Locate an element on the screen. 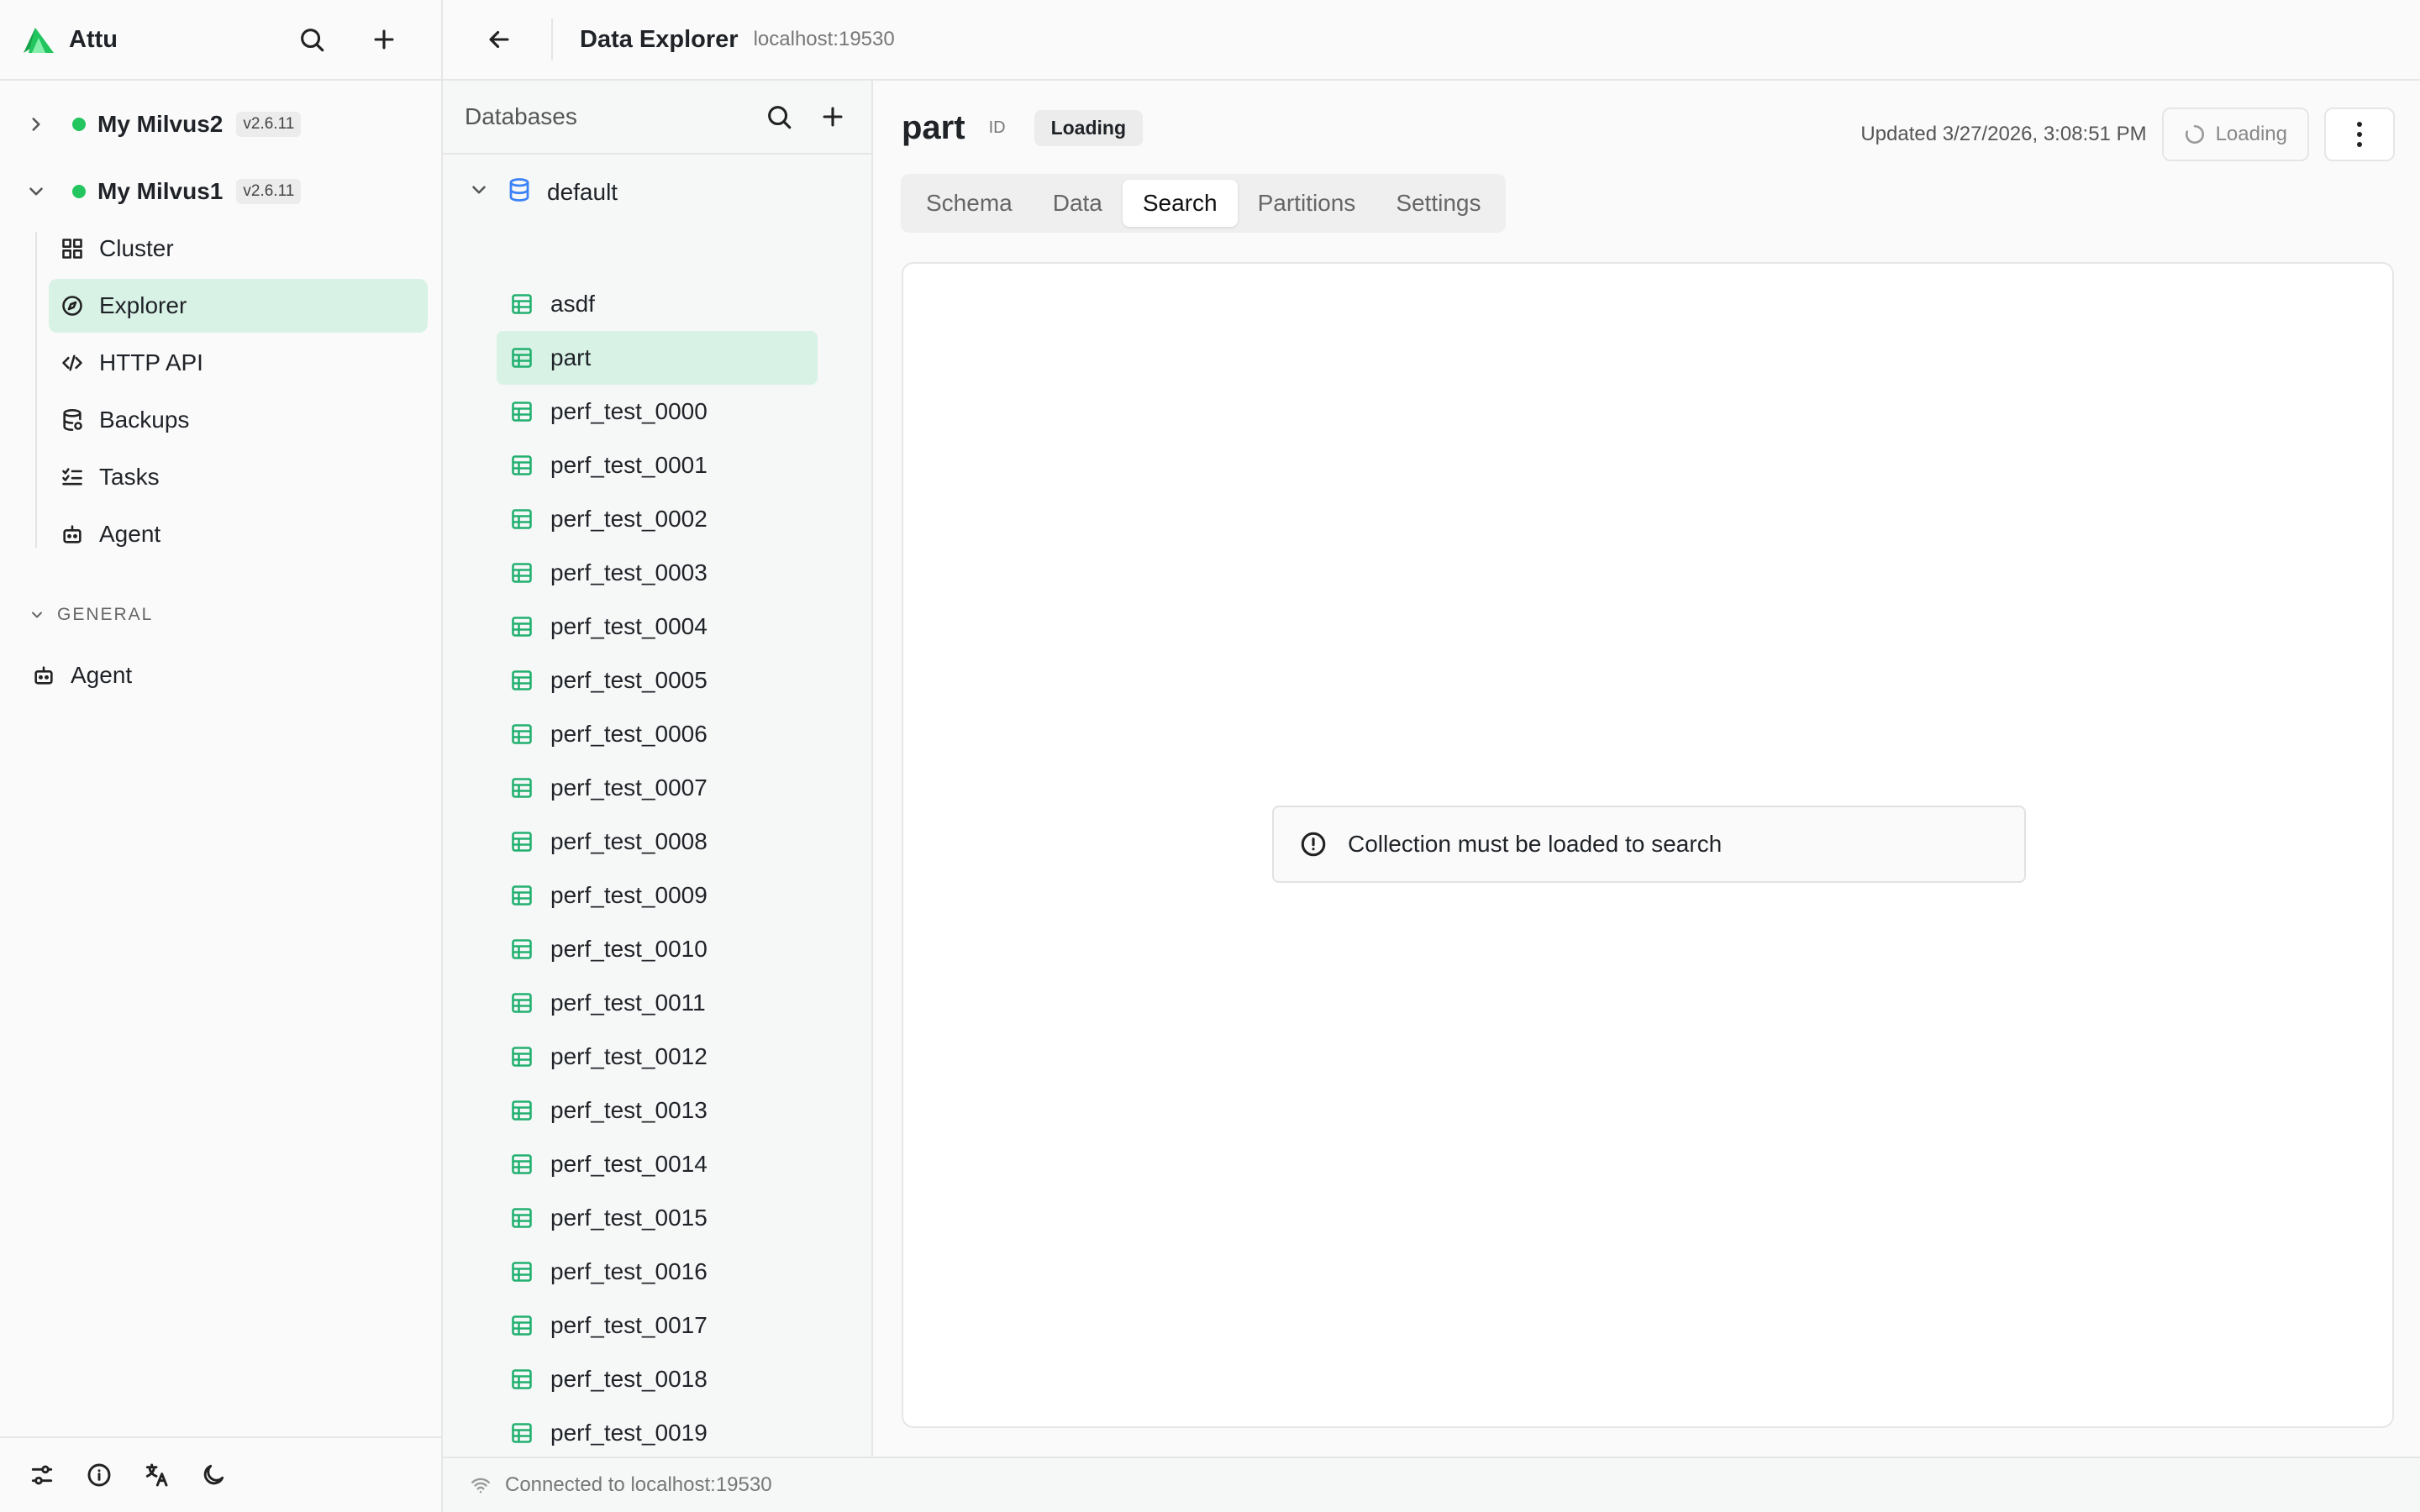  divider is located at coordinates (552, 39).